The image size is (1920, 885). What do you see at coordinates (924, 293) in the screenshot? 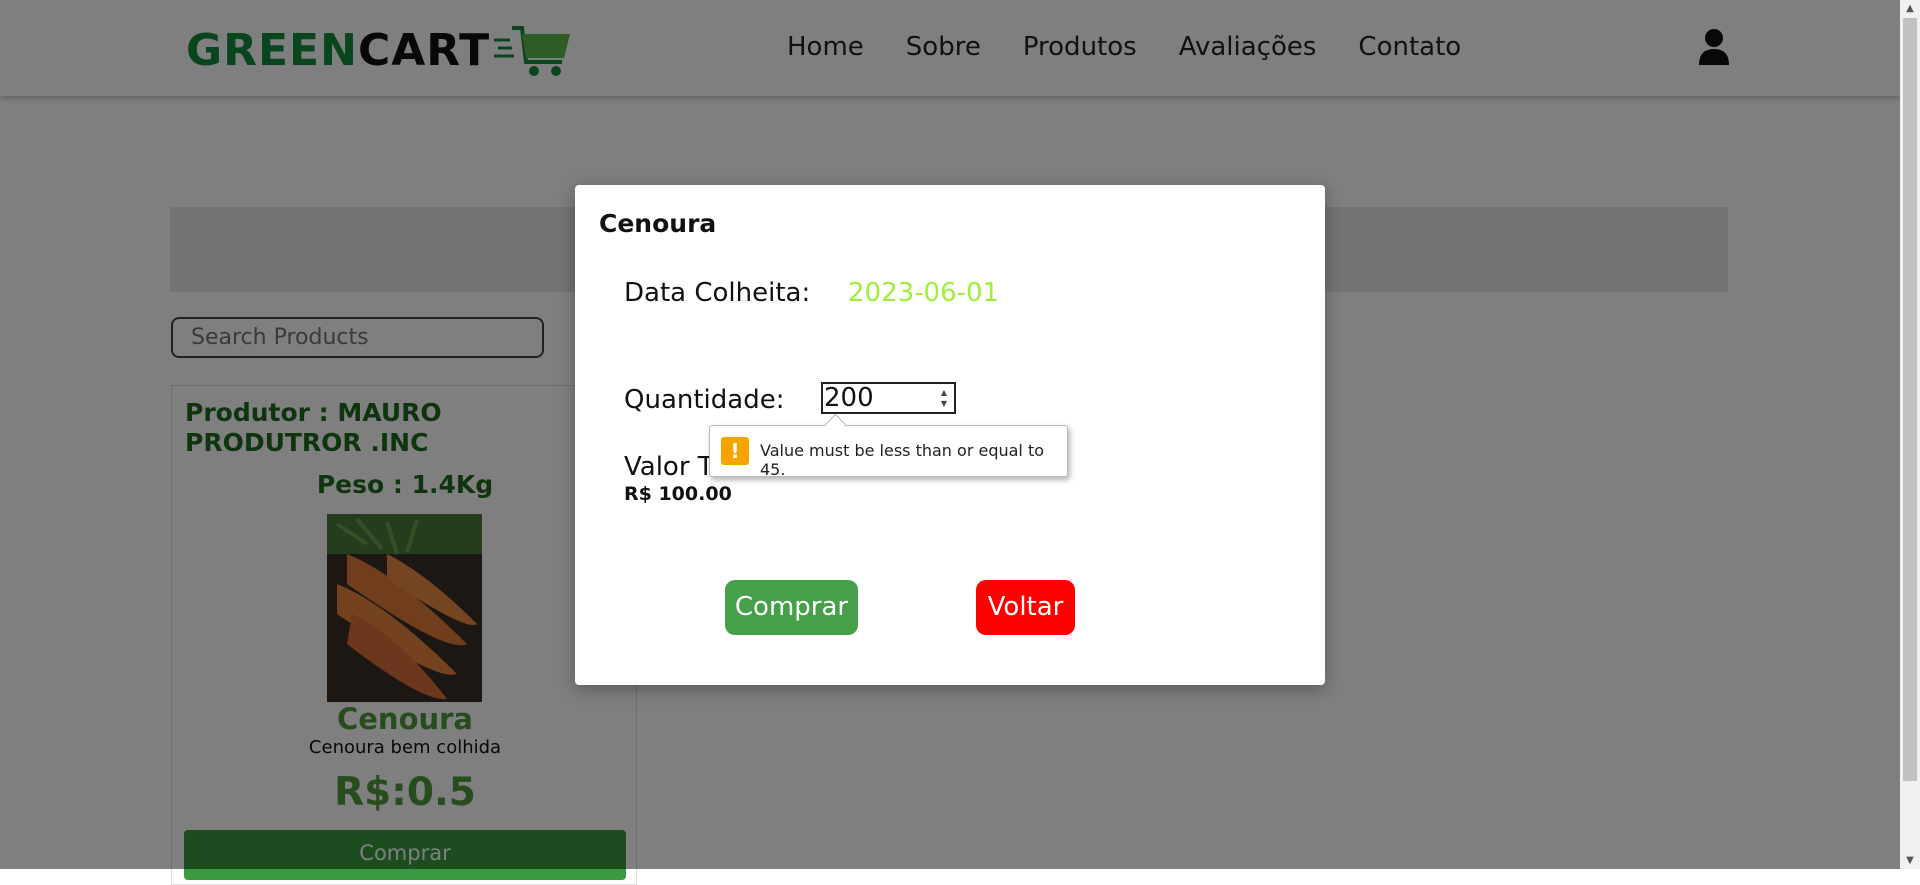
I see `harvest-date-value: 2023-06-01` at bounding box center [924, 293].